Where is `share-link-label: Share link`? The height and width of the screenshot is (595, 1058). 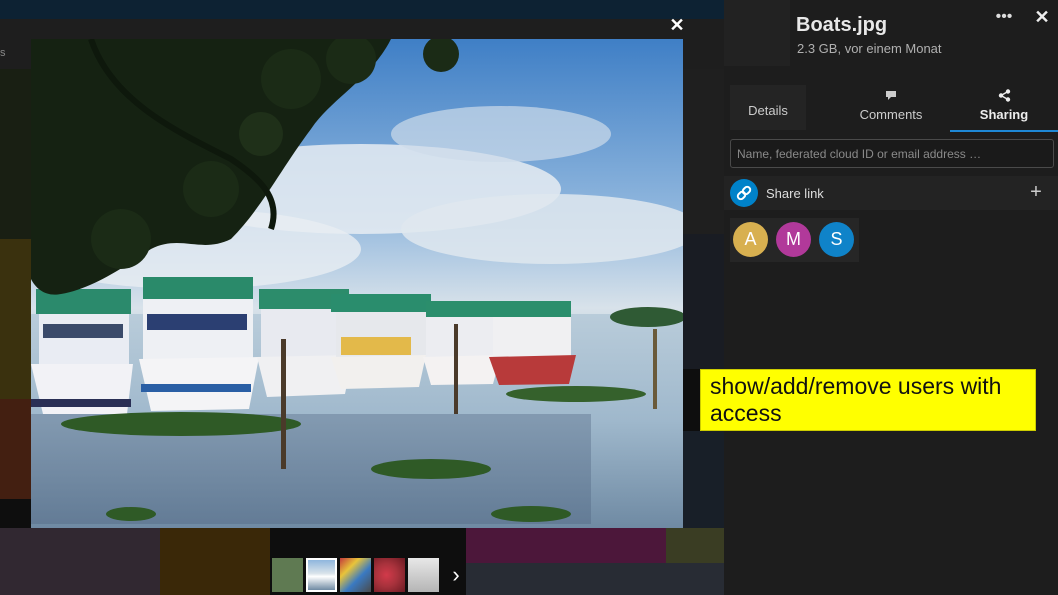 share-link-label: Share link is located at coordinates (795, 193).